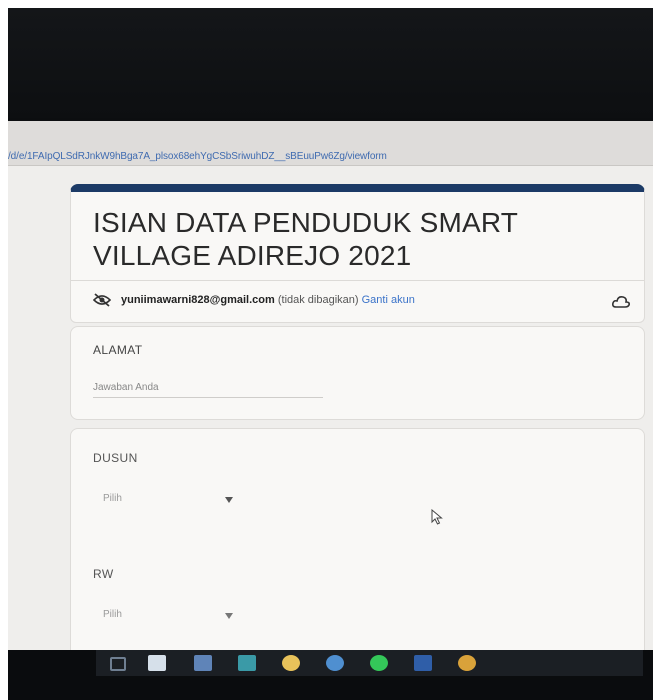 This screenshot has height=700, width=653. I want to click on folder-icon, so click(247, 663).